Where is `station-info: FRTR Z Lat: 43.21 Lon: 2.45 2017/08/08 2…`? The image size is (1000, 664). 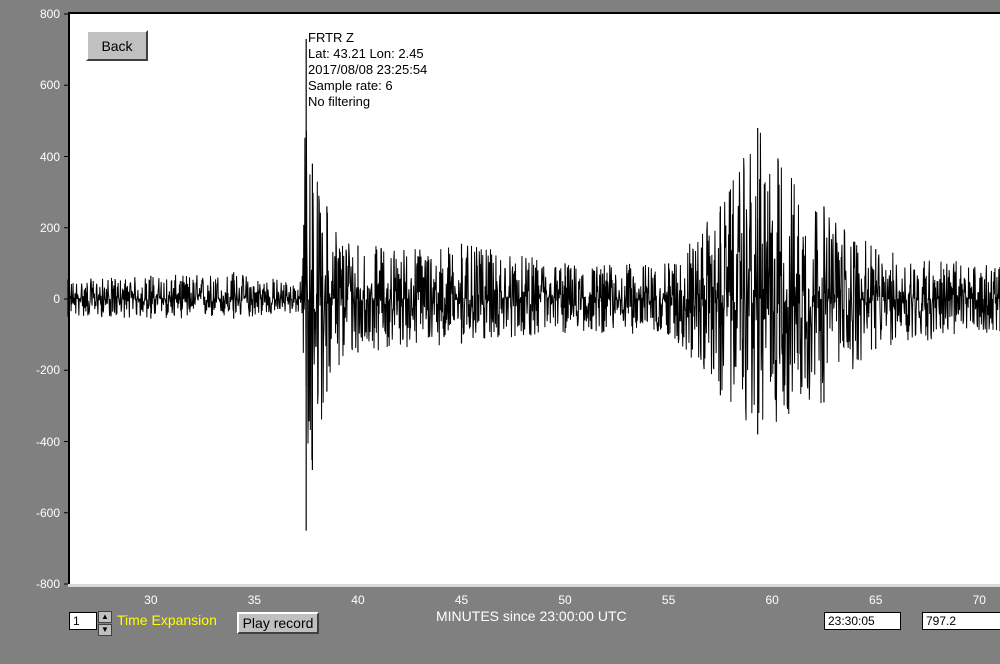 station-info: FRTR Z Lat: 43.21 Lon: 2.45 2017/08/08 2… is located at coordinates (367, 70).